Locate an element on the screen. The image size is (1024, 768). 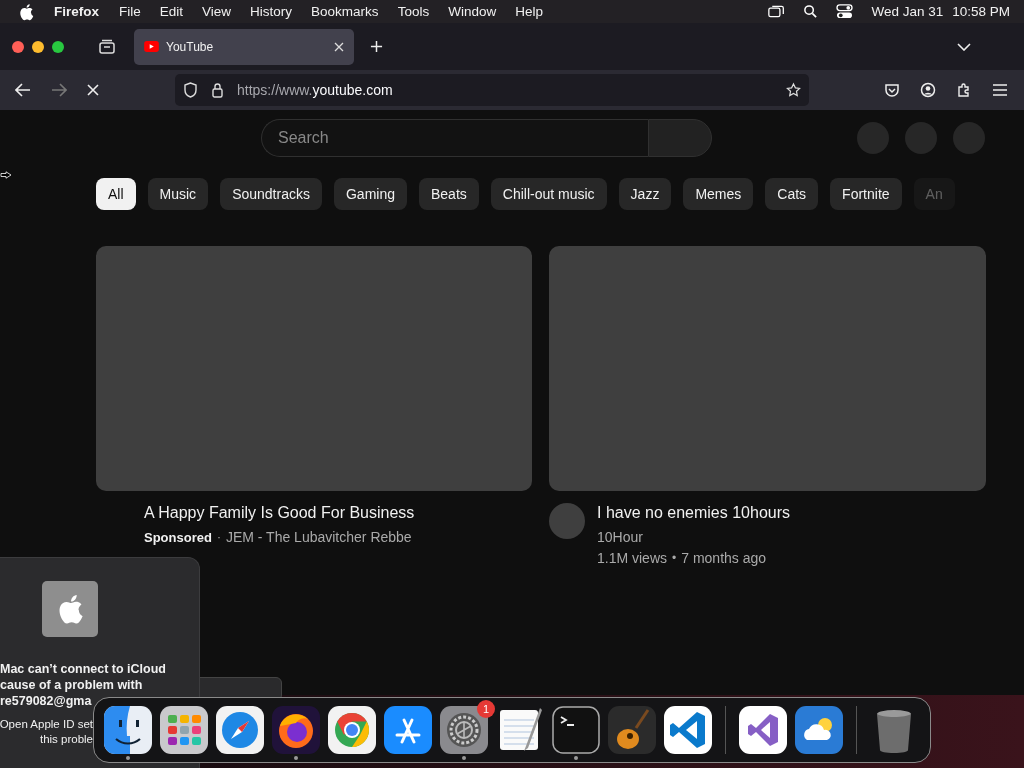
guitar-icon is located at coordinates (632, 730).